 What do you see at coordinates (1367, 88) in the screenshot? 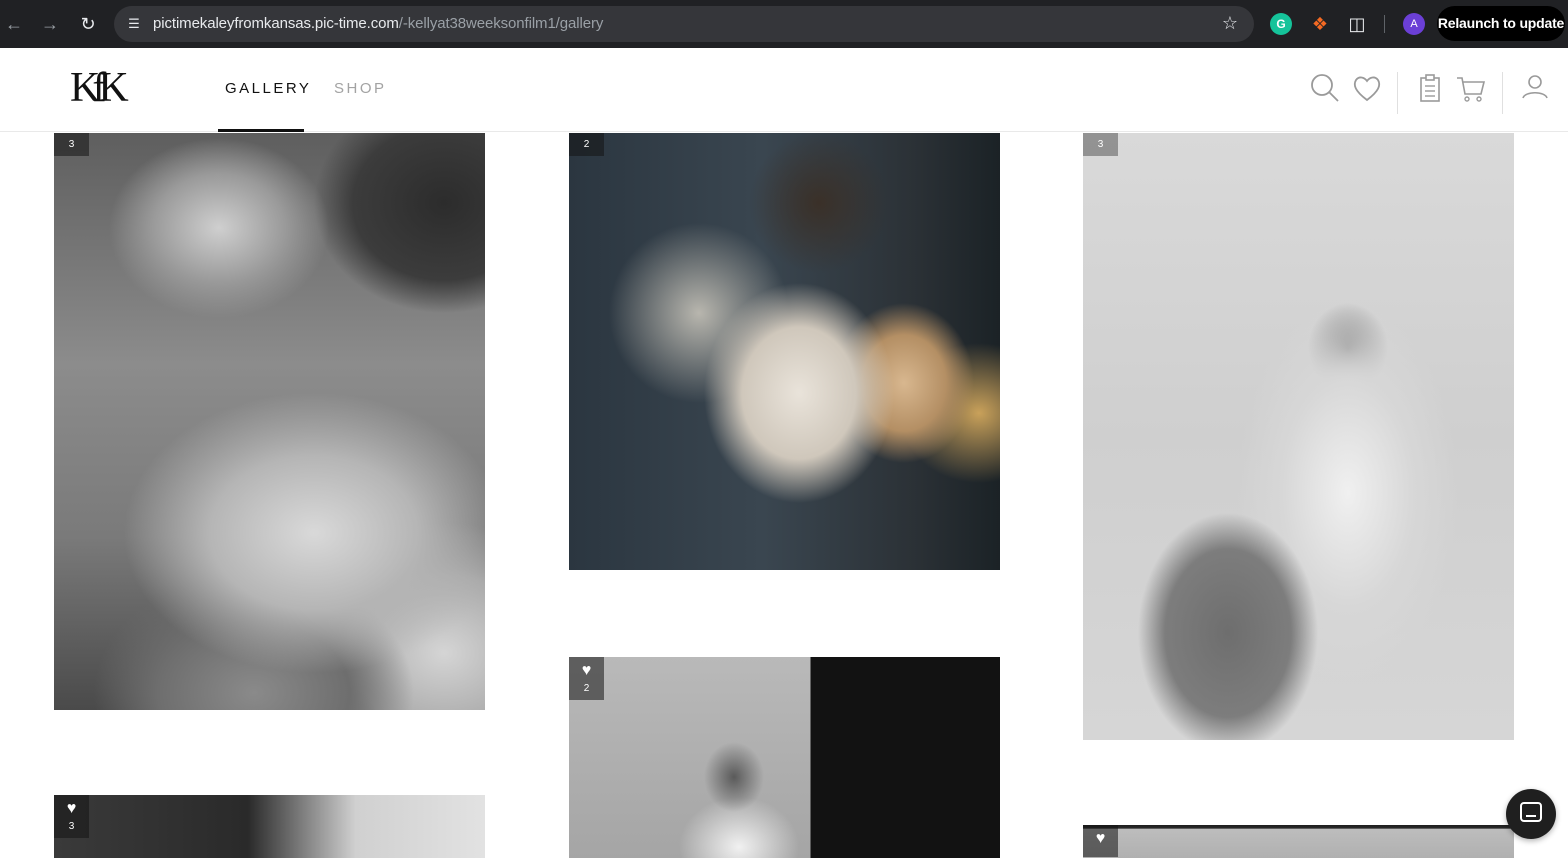
I see `favorites-heart-icon` at bounding box center [1367, 88].